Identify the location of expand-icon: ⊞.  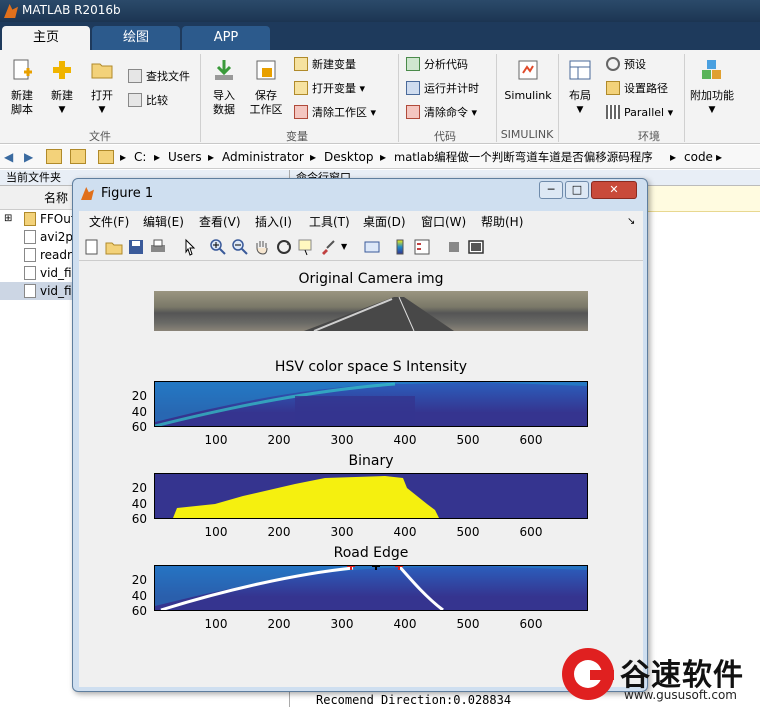
(8, 219).